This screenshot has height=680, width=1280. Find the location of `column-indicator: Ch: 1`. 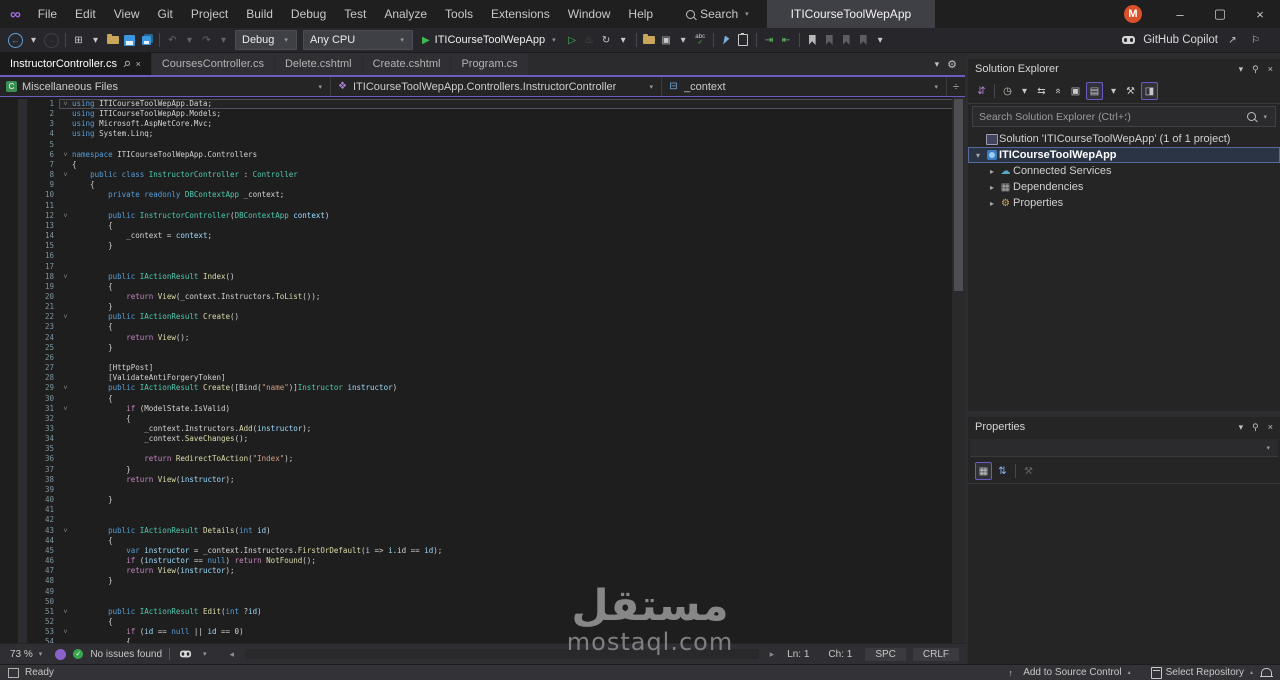

column-indicator: Ch: 1 is located at coordinates (840, 654).